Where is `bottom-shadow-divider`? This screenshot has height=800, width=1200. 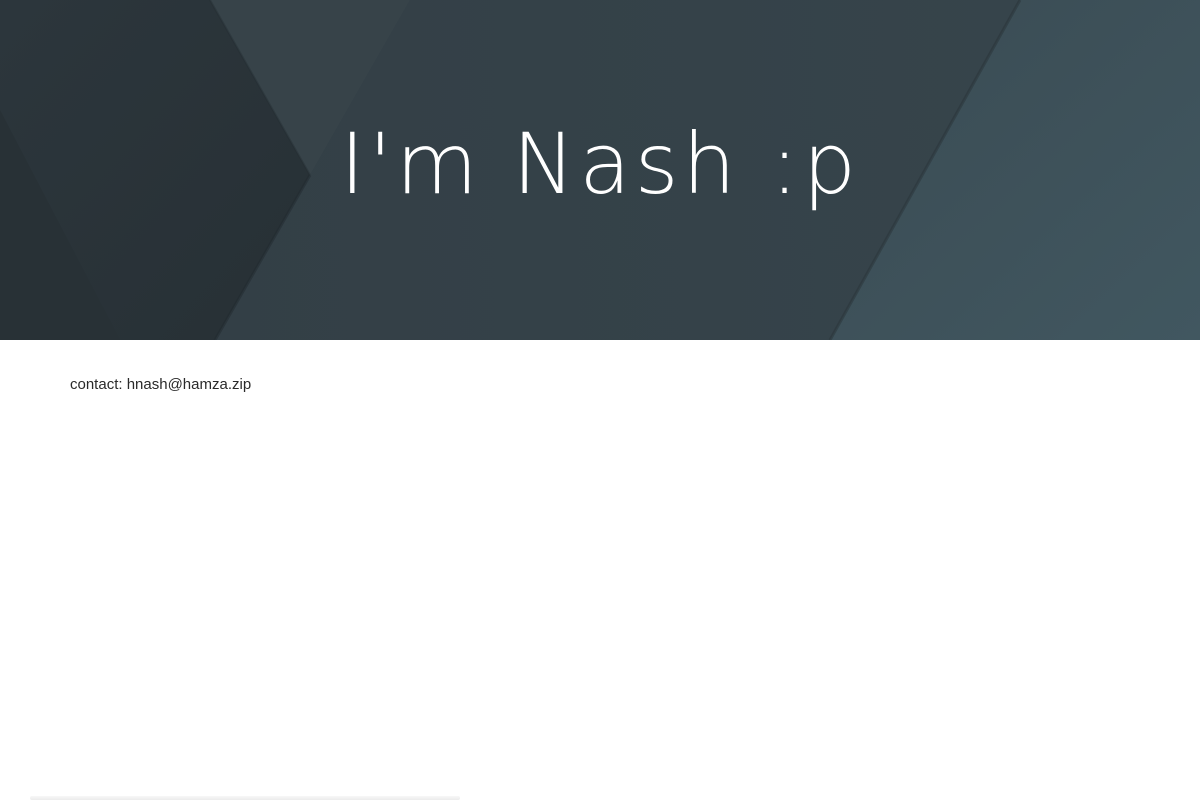 bottom-shadow-divider is located at coordinates (245, 798).